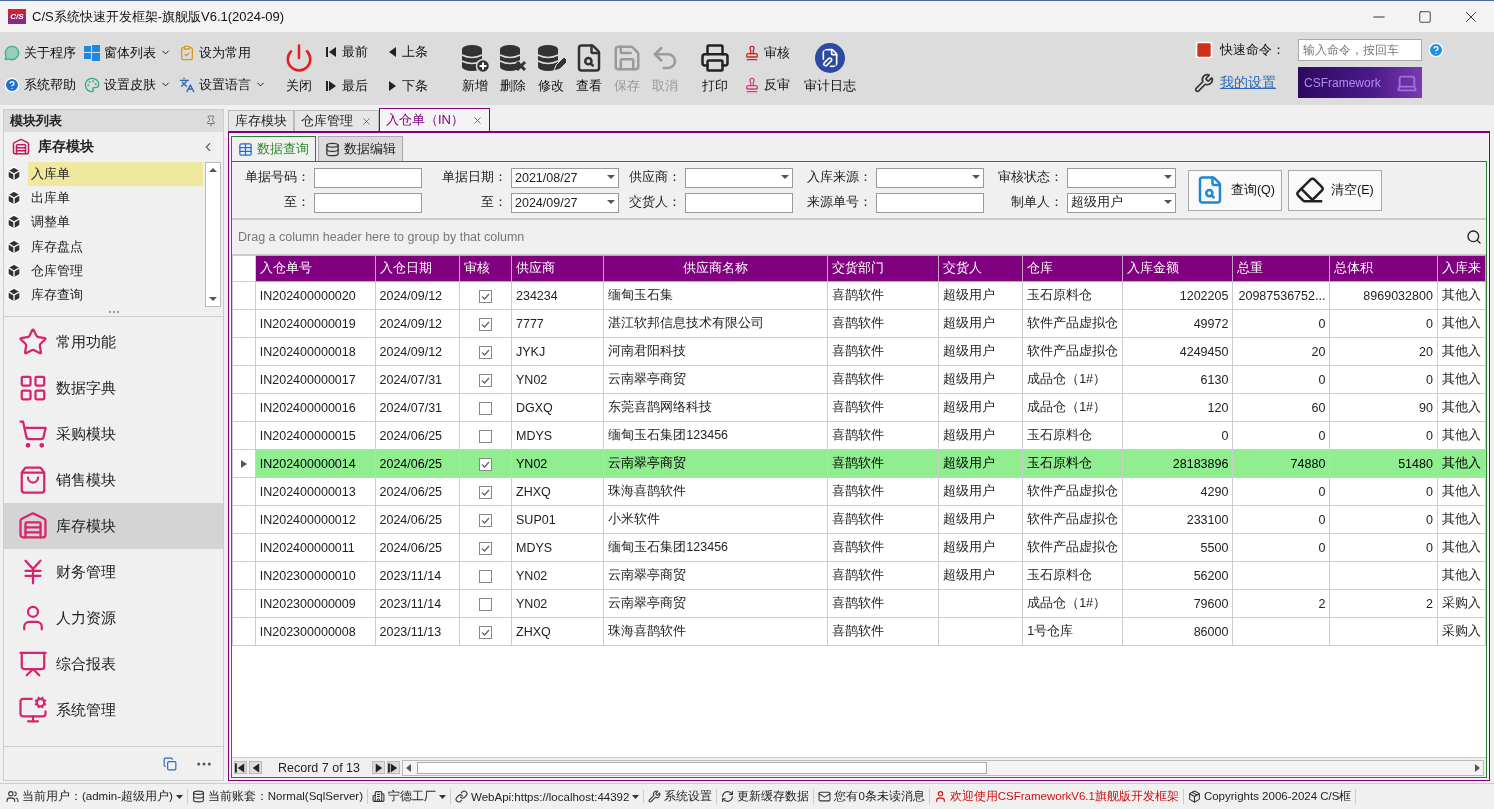 The height and width of the screenshot is (809, 1494). I want to click on column-header: 仓库, so click(1072, 268).